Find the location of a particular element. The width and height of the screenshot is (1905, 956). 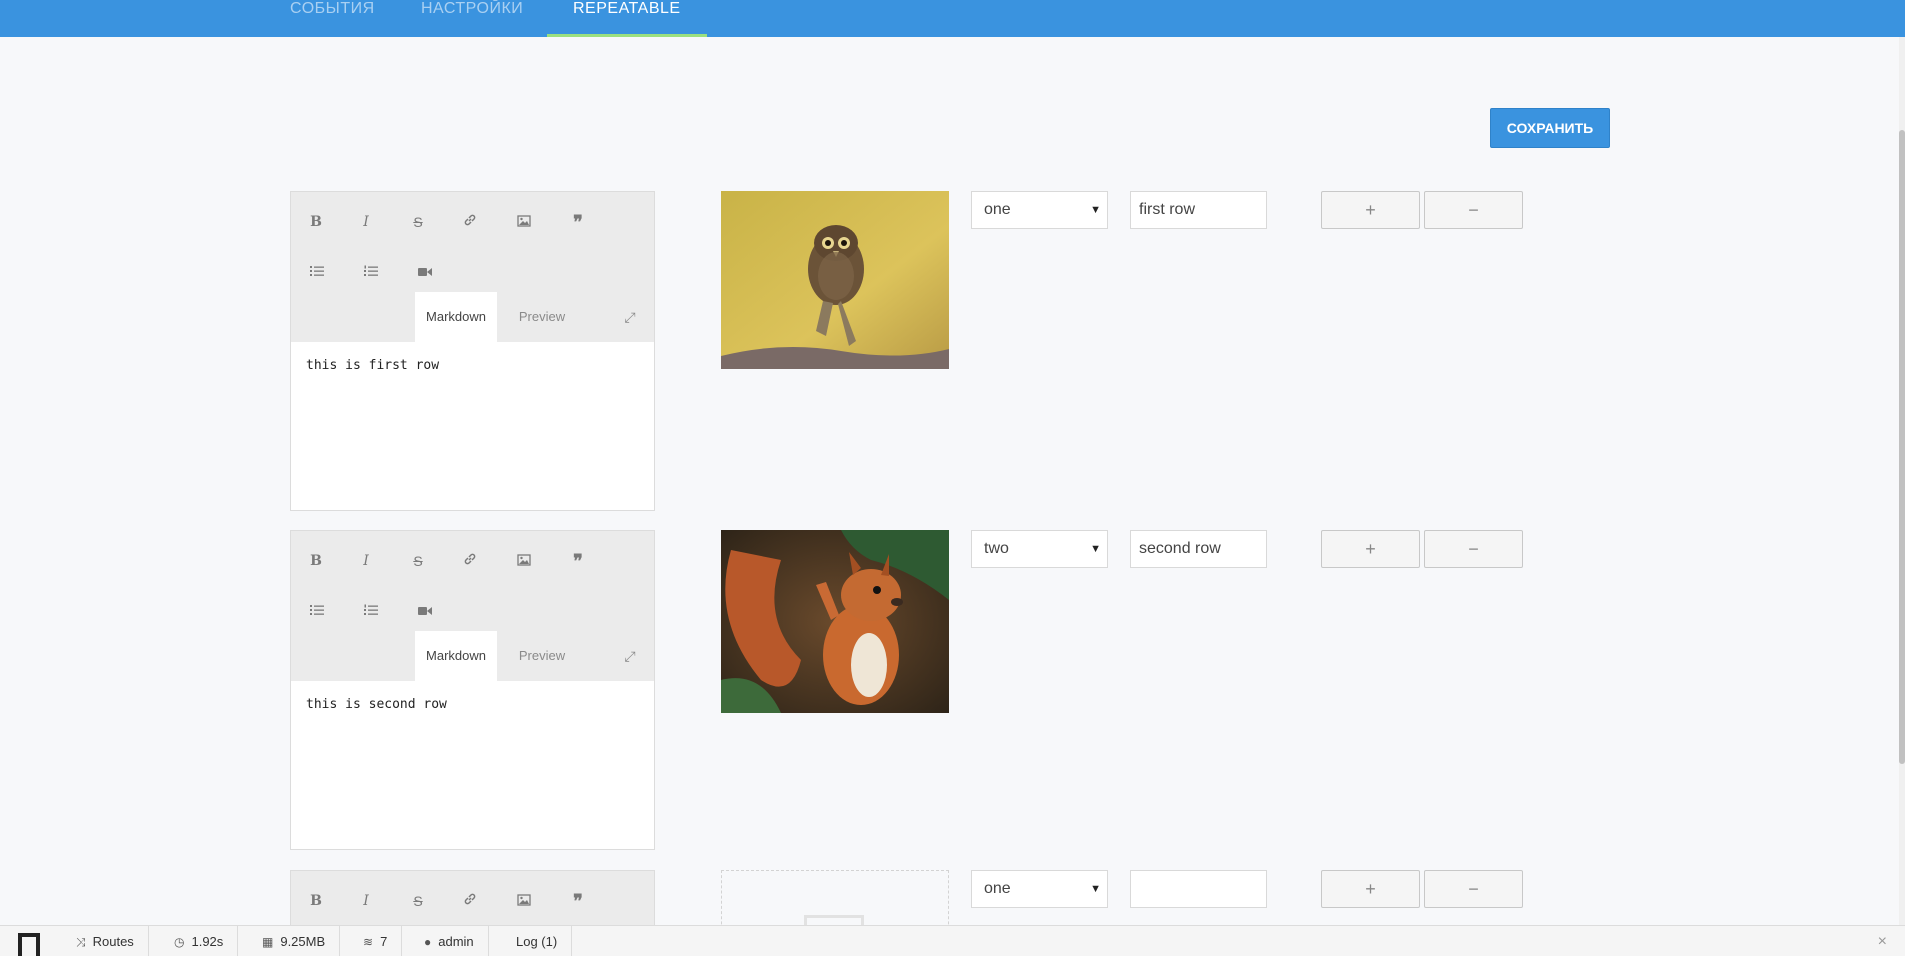

debug-user: ● admin is located at coordinates (449, 941).